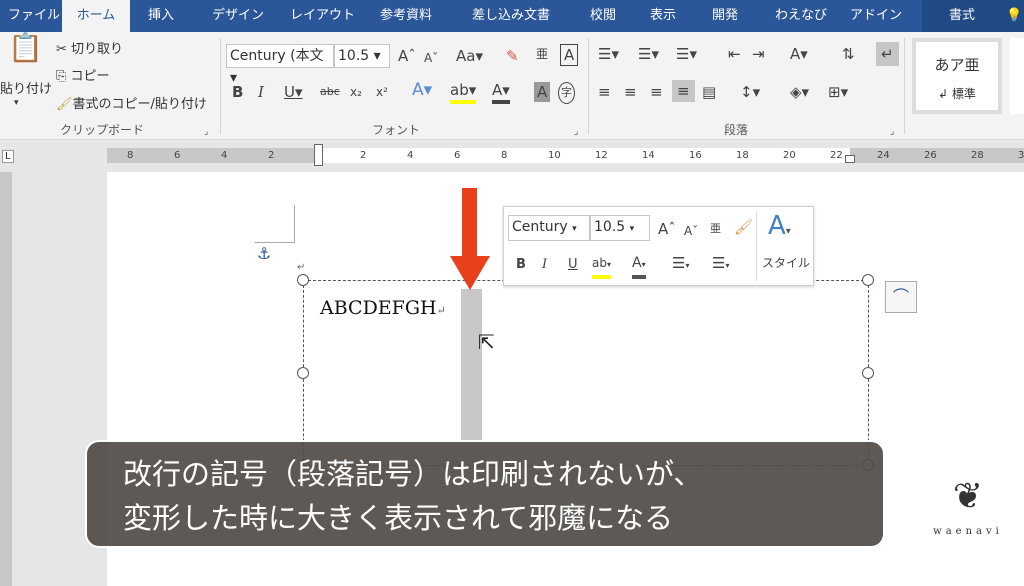 The height and width of the screenshot is (586, 1024). What do you see at coordinates (406, 16) in the screenshot?
I see `tab-references: 参考資料` at bounding box center [406, 16].